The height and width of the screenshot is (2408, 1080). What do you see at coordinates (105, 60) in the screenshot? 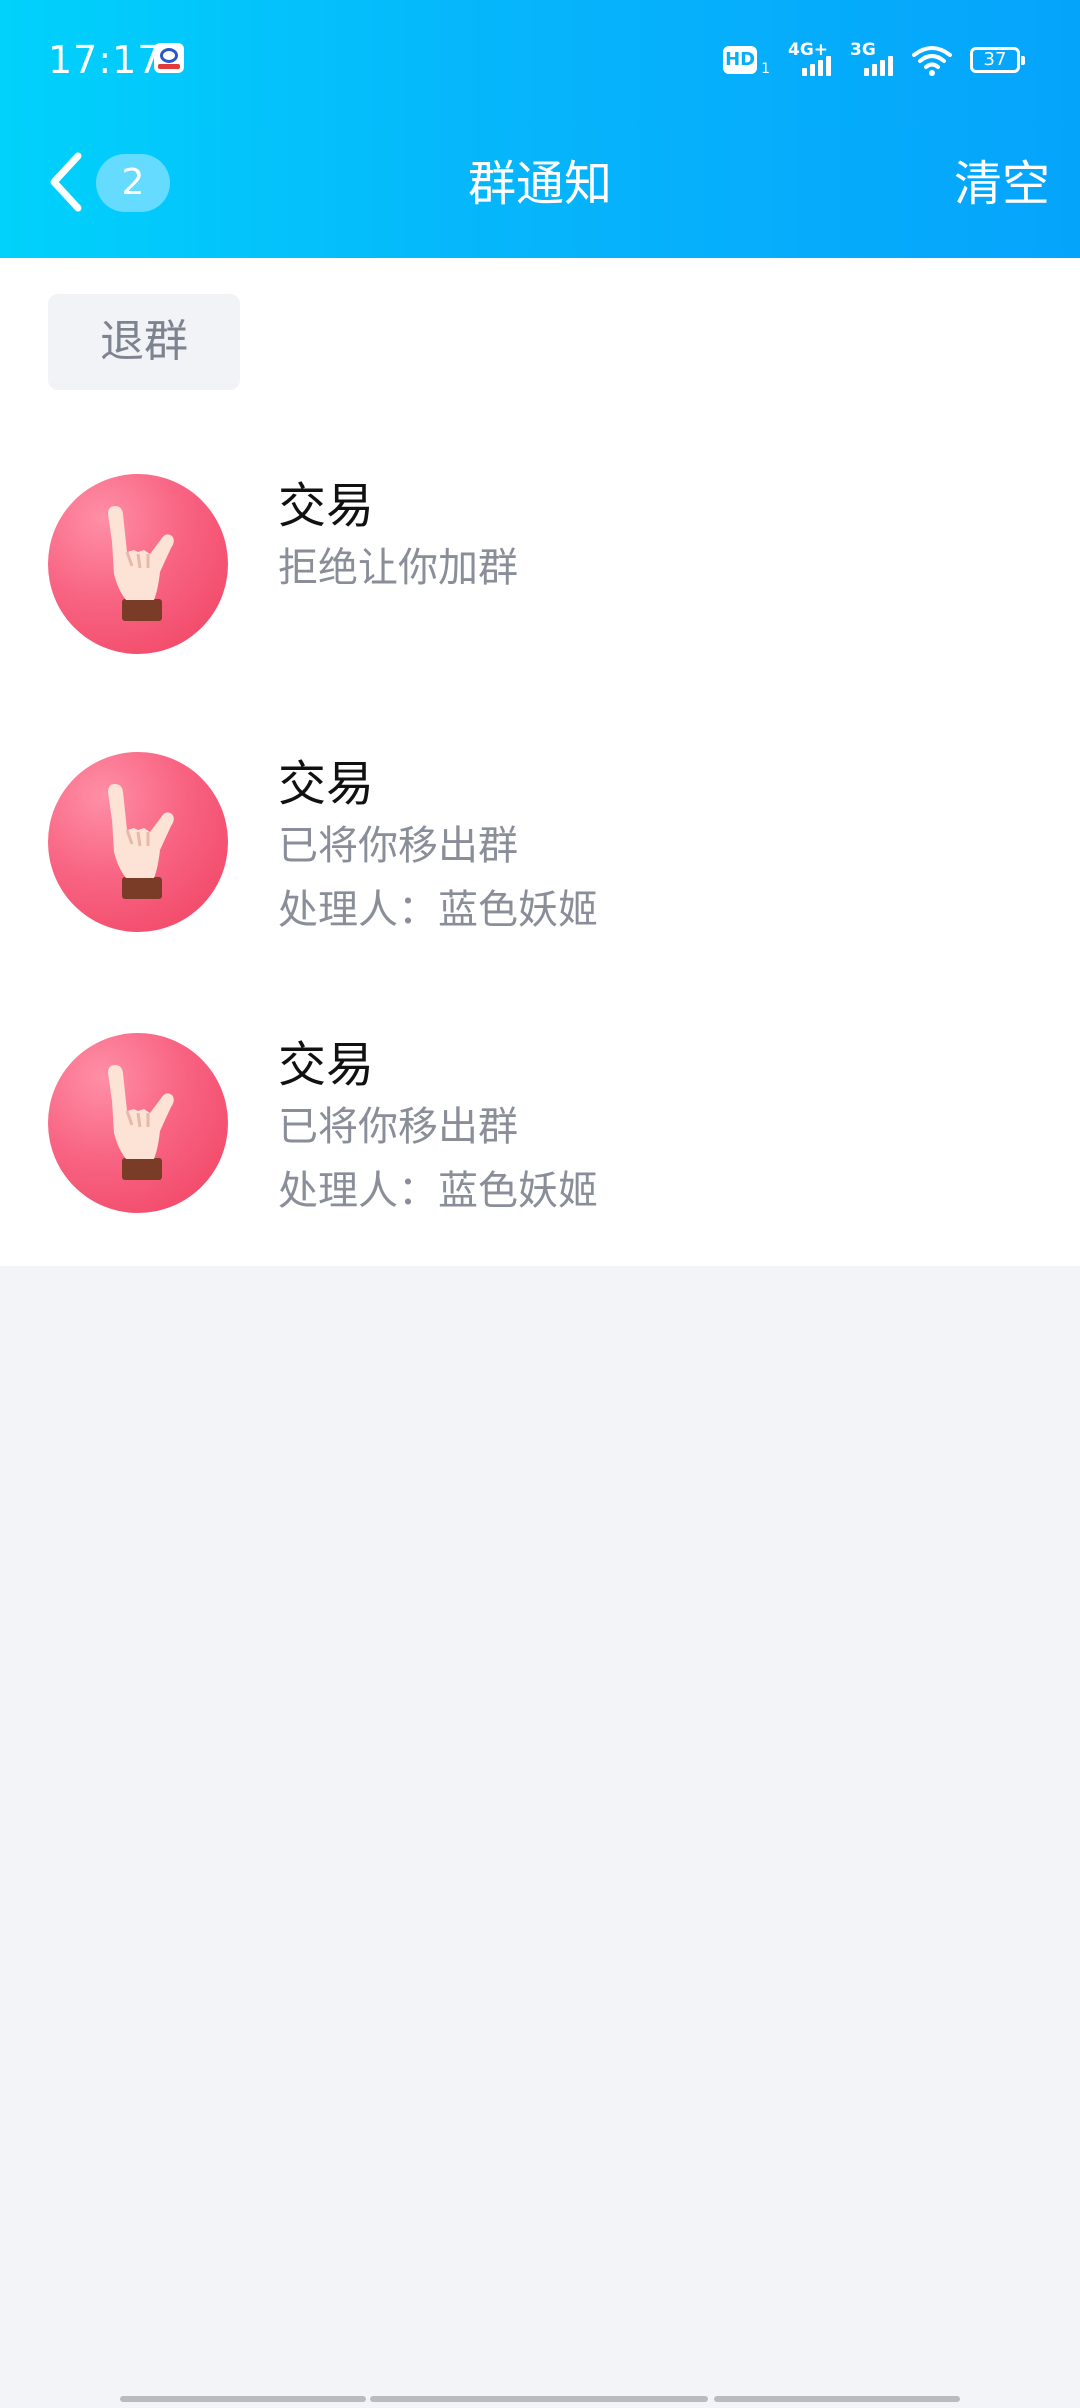
I see `status-time: 17:17` at bounding box center [105, 60].